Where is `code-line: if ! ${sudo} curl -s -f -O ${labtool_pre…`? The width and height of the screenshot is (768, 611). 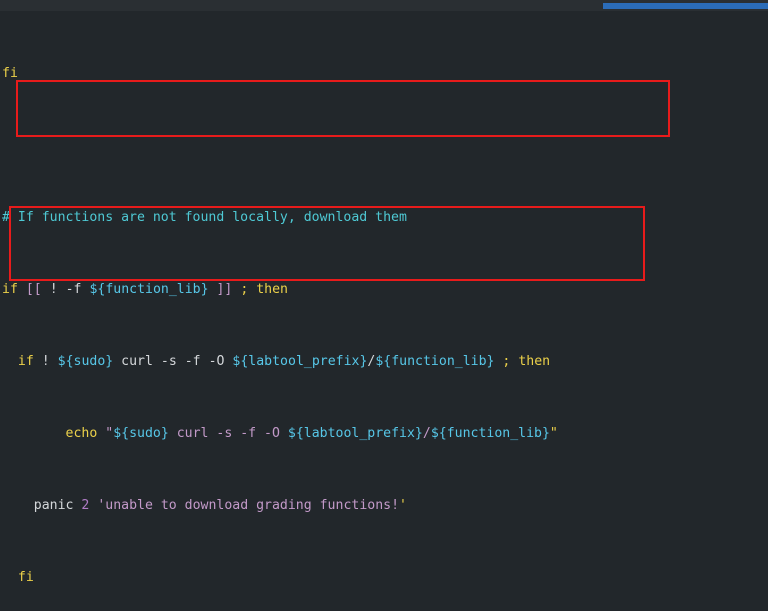 code-line: if ! ${sudo} curl -s -f -O ${labtool_pre… is located at coordinates (384, 362).